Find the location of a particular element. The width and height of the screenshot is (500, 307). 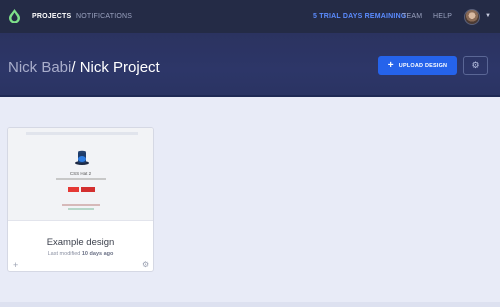

nav-notifications: NOTIFICATIONS is located at coordinates (104, 16).